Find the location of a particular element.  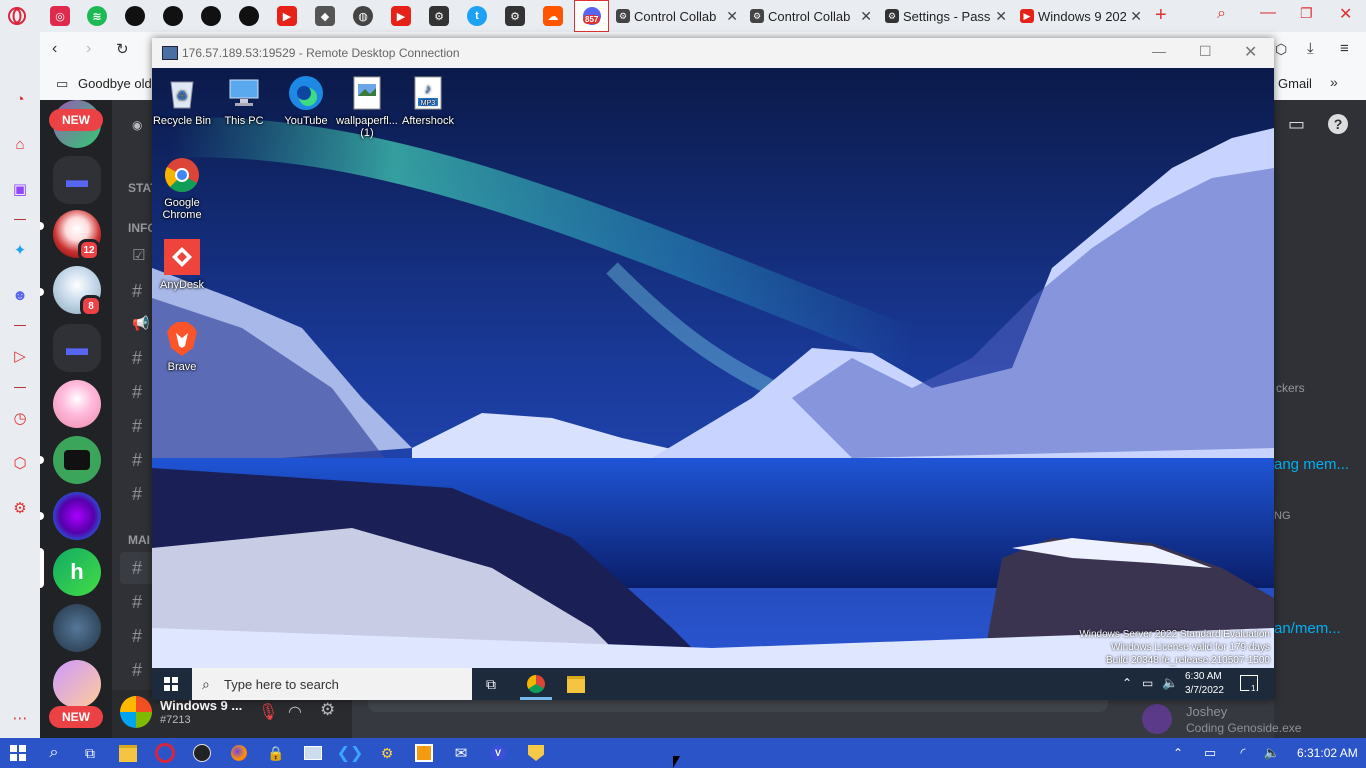

mail-icon: ✉ is located at coordinates (461, 753).